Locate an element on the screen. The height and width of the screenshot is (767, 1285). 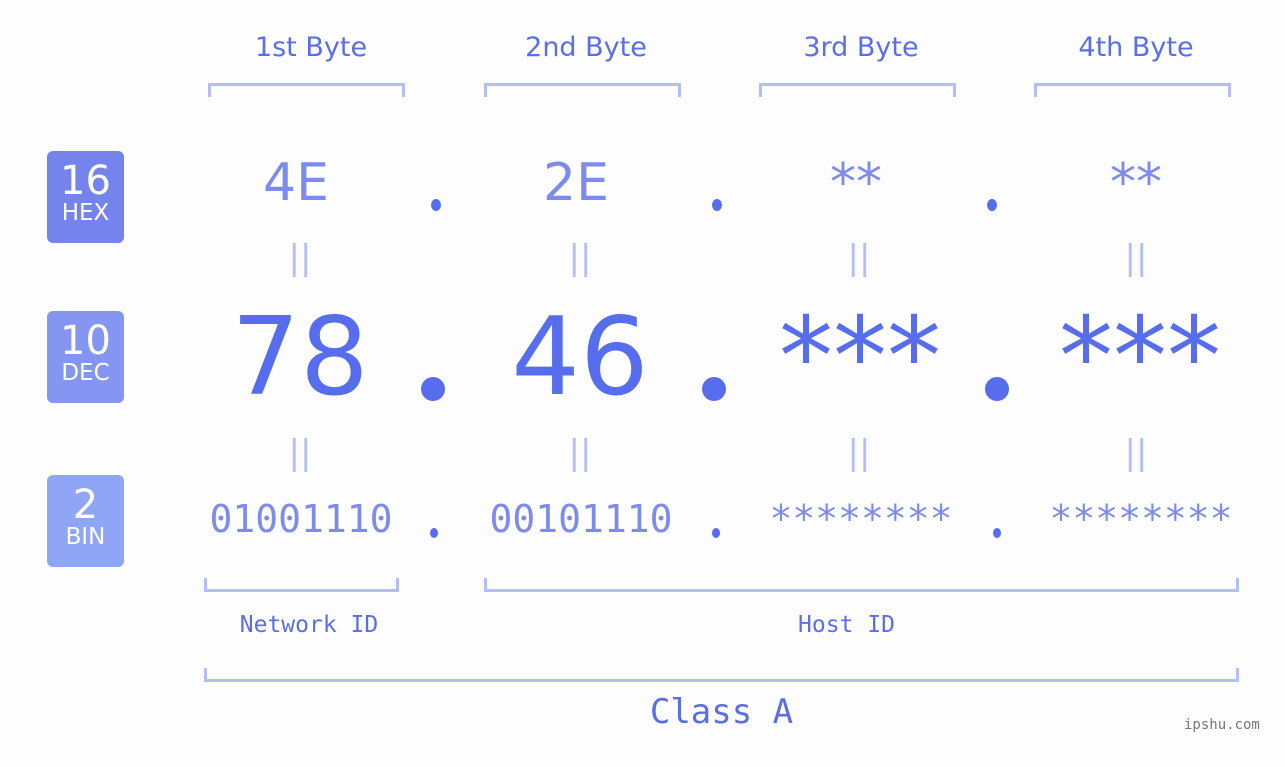
bin-badge-label: BIN is located at coordinates (85, 537).